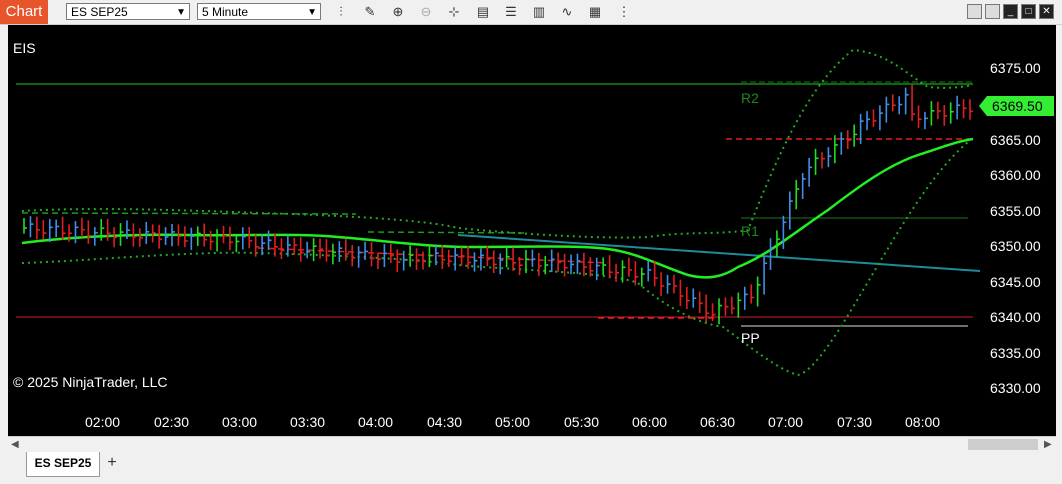 The image size is (1062, 484). What do you see at coordinates (581, 422) in the screenshot?
I see `time-axis-label: 05:30` at bounding box center [581, 422].